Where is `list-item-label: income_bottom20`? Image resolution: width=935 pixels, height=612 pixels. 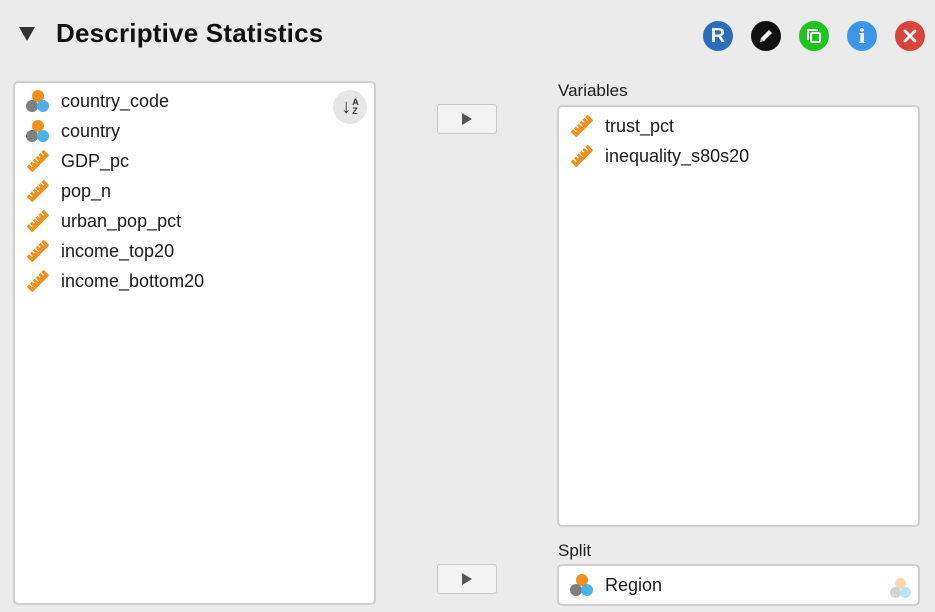
list-item-label: income_bottom20 is located at coordinates (133, 280).